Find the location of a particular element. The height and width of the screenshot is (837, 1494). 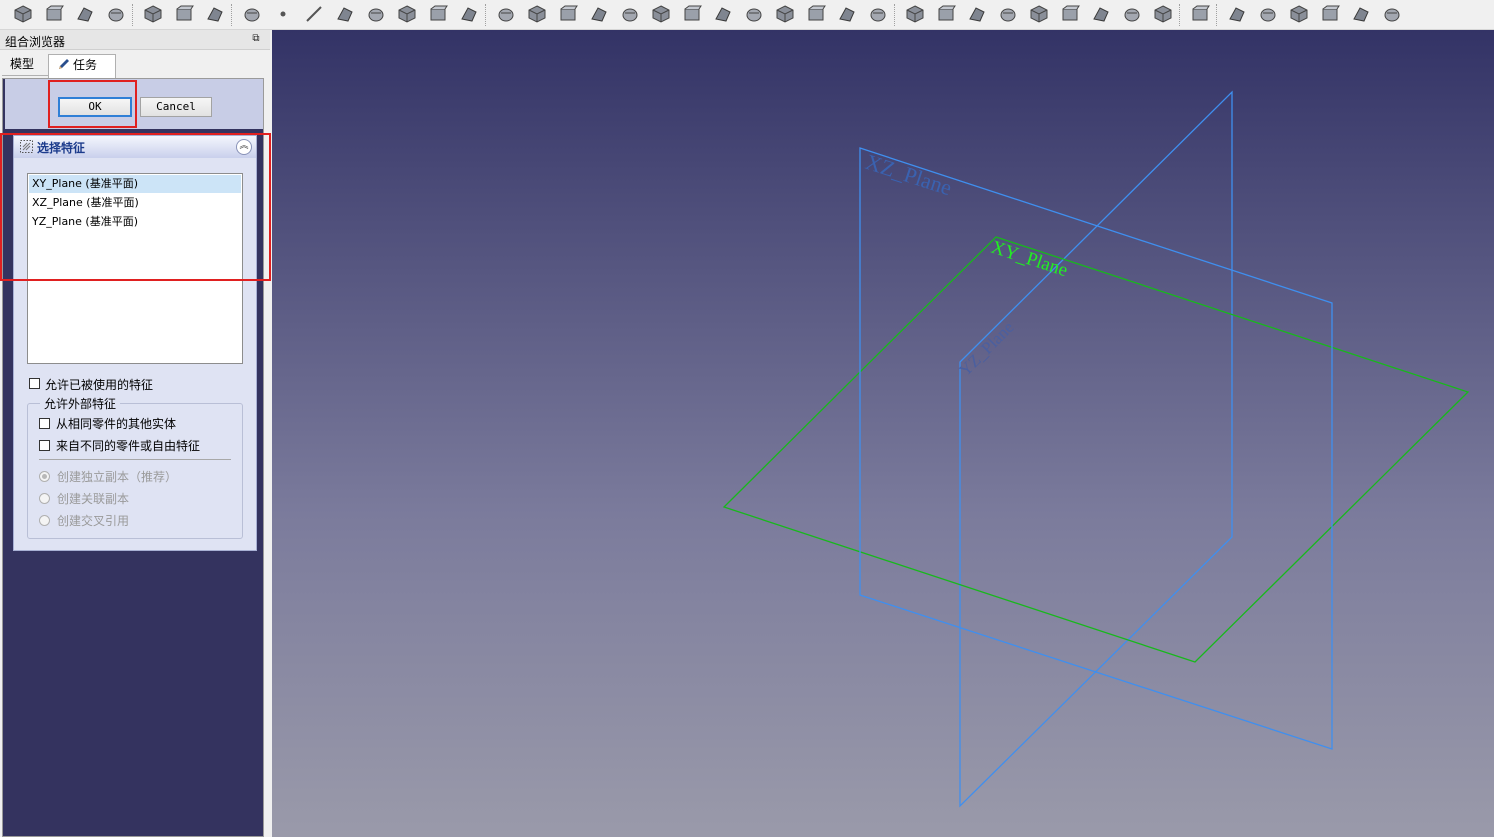

external-features-title: 允许外部特征 is located at coordinates (80, 403).